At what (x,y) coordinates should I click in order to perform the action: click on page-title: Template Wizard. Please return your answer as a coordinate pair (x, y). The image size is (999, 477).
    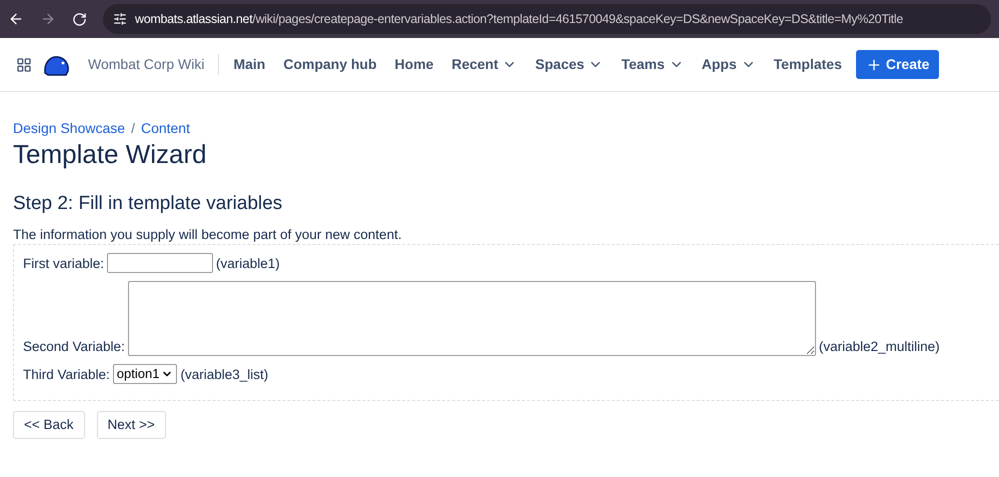
    Looking at the image, I should click on (110, 154).